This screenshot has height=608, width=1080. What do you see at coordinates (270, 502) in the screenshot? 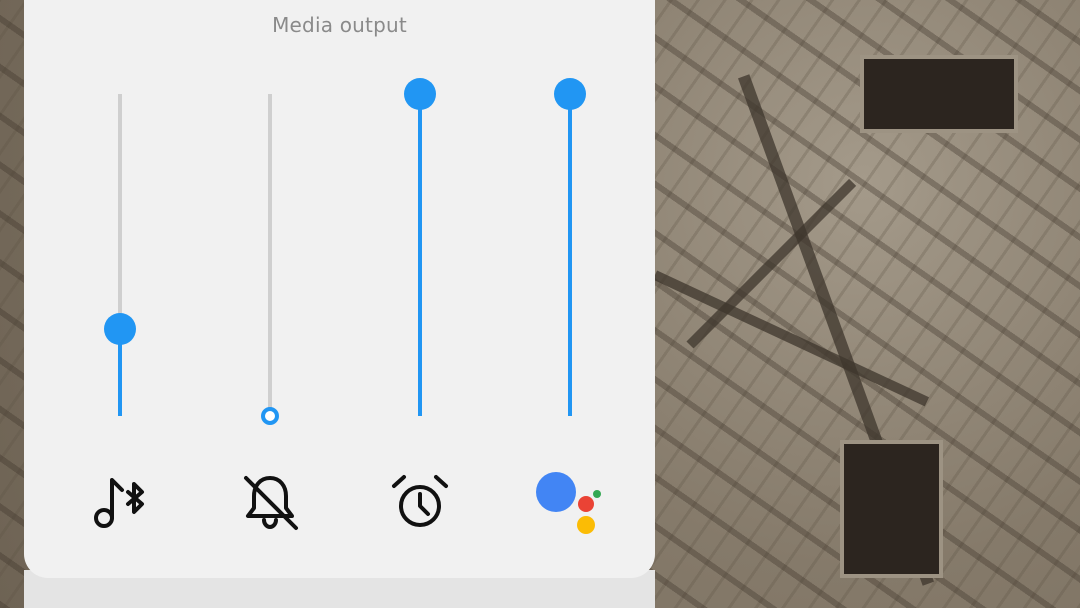
I see `notifications-off-icon` at bounding box center [270, 502].